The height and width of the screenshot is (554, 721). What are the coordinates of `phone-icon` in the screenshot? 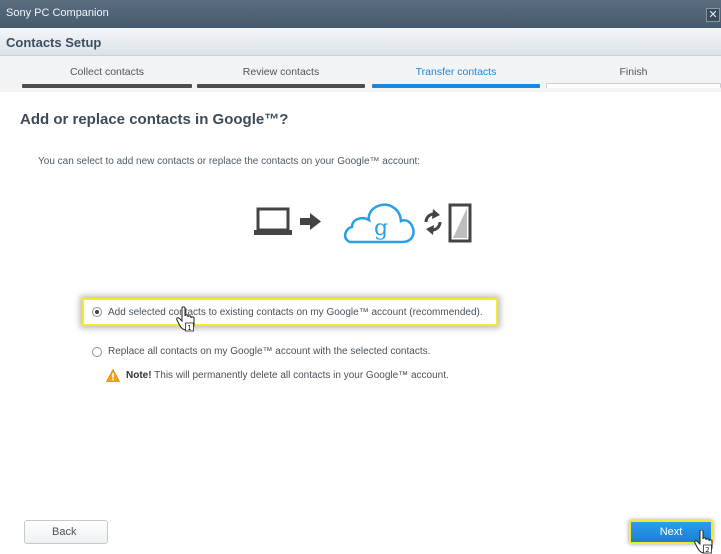 It's located at (460, 223).